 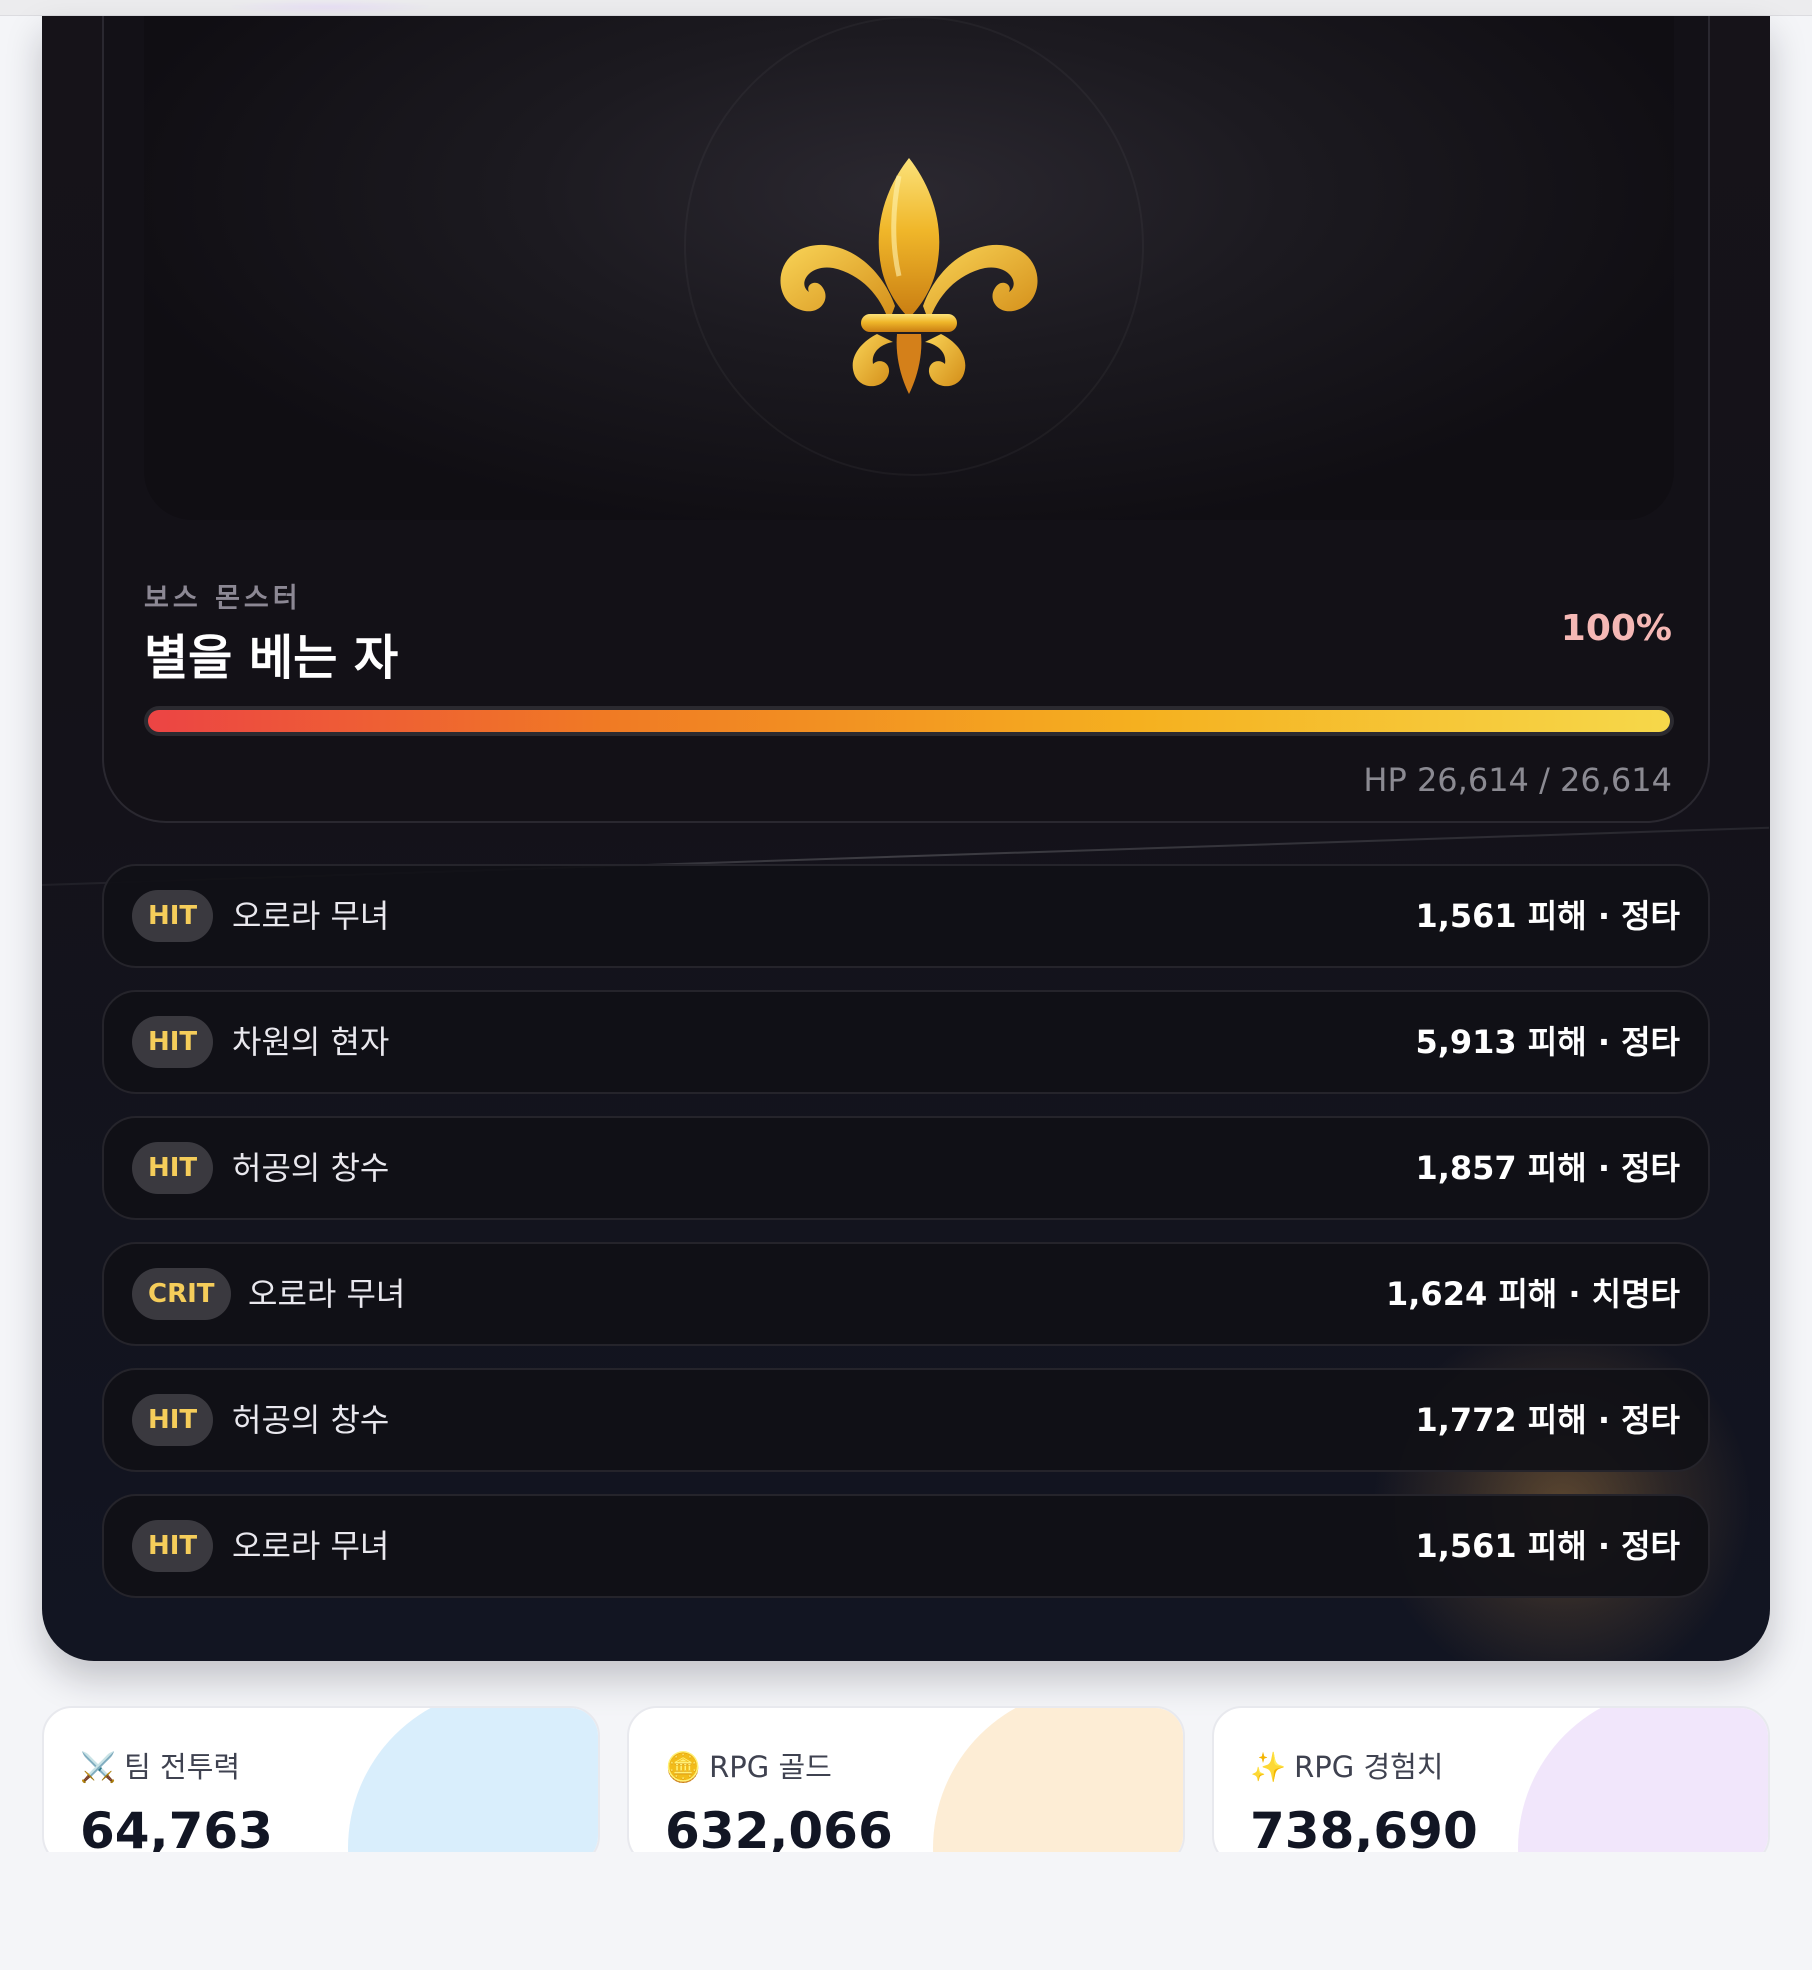 What do you see at coordinates (1547, 1420) in the screenshot?
I see `damage-text: 1,772 피해 · 정타` at bounding box center [1547, 1420].